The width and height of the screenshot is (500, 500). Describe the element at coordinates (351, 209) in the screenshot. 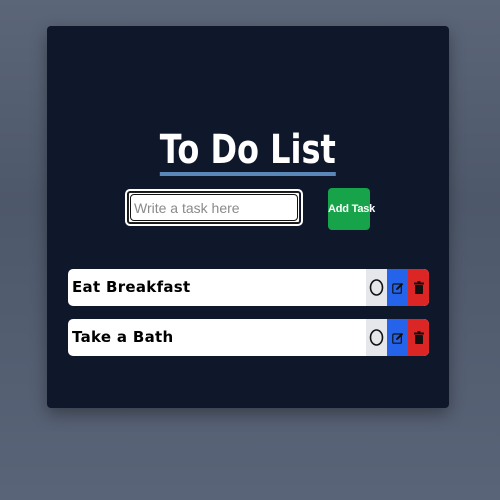

I see `add-task-button: Add Task` at that location.